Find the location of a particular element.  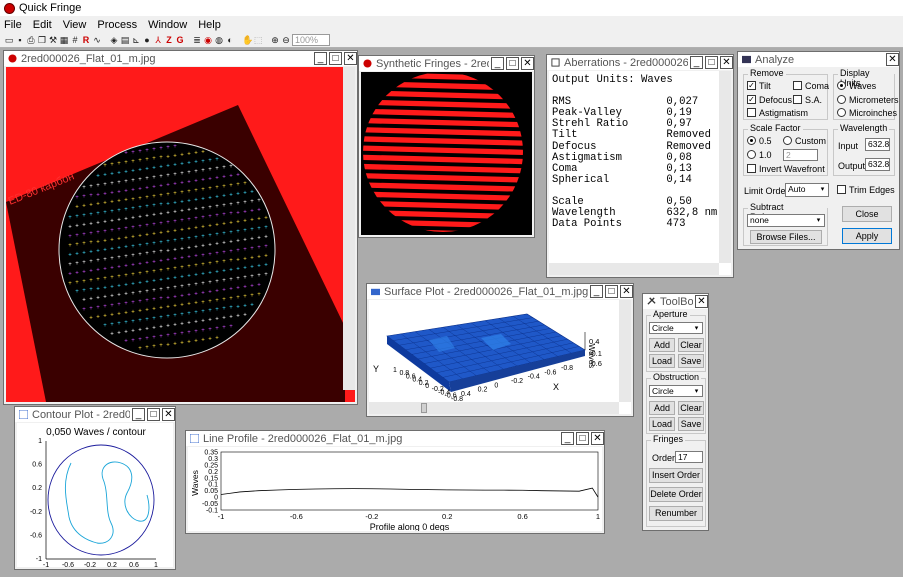

insert-order-button: Insert Order is located at coordinates (676, 475).